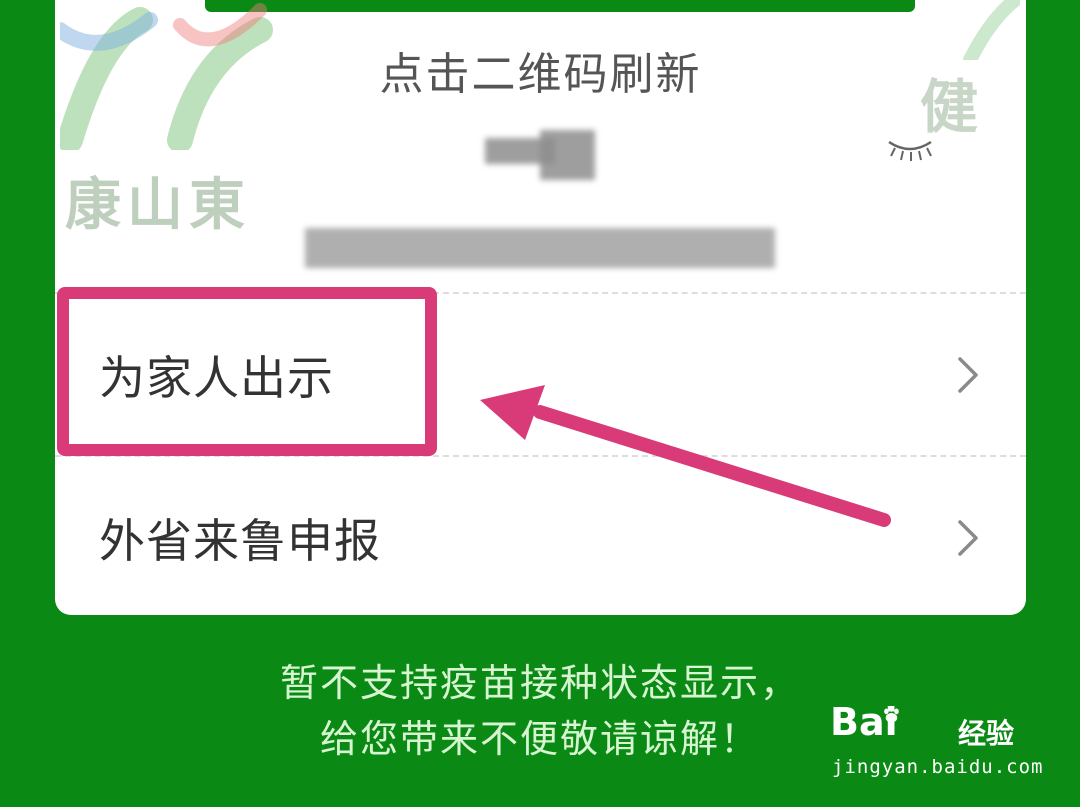  I want to click on closed-eye-icon, so click(910, 149).